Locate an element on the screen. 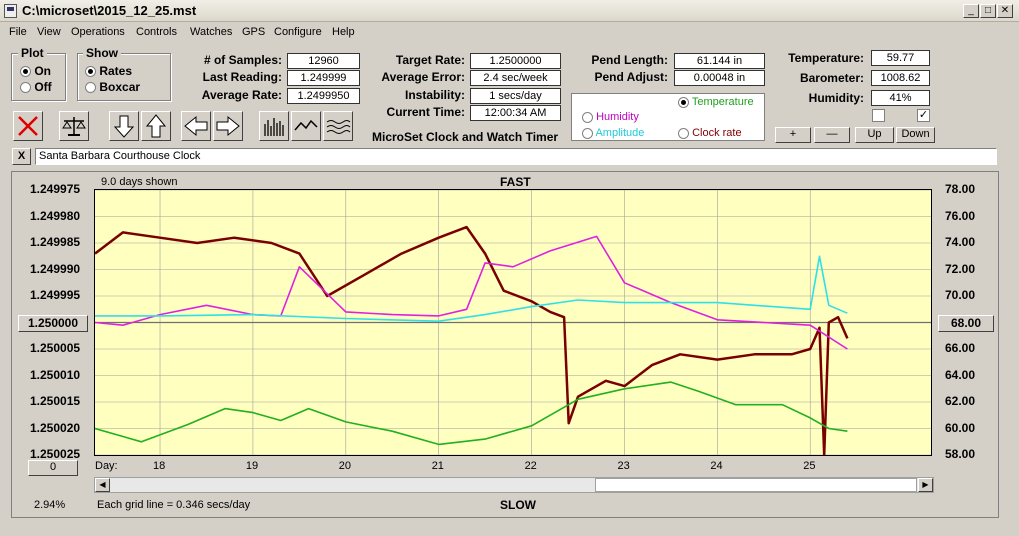  sensor-amplitude-option: Amplitude is located at coordinates (613, 133).